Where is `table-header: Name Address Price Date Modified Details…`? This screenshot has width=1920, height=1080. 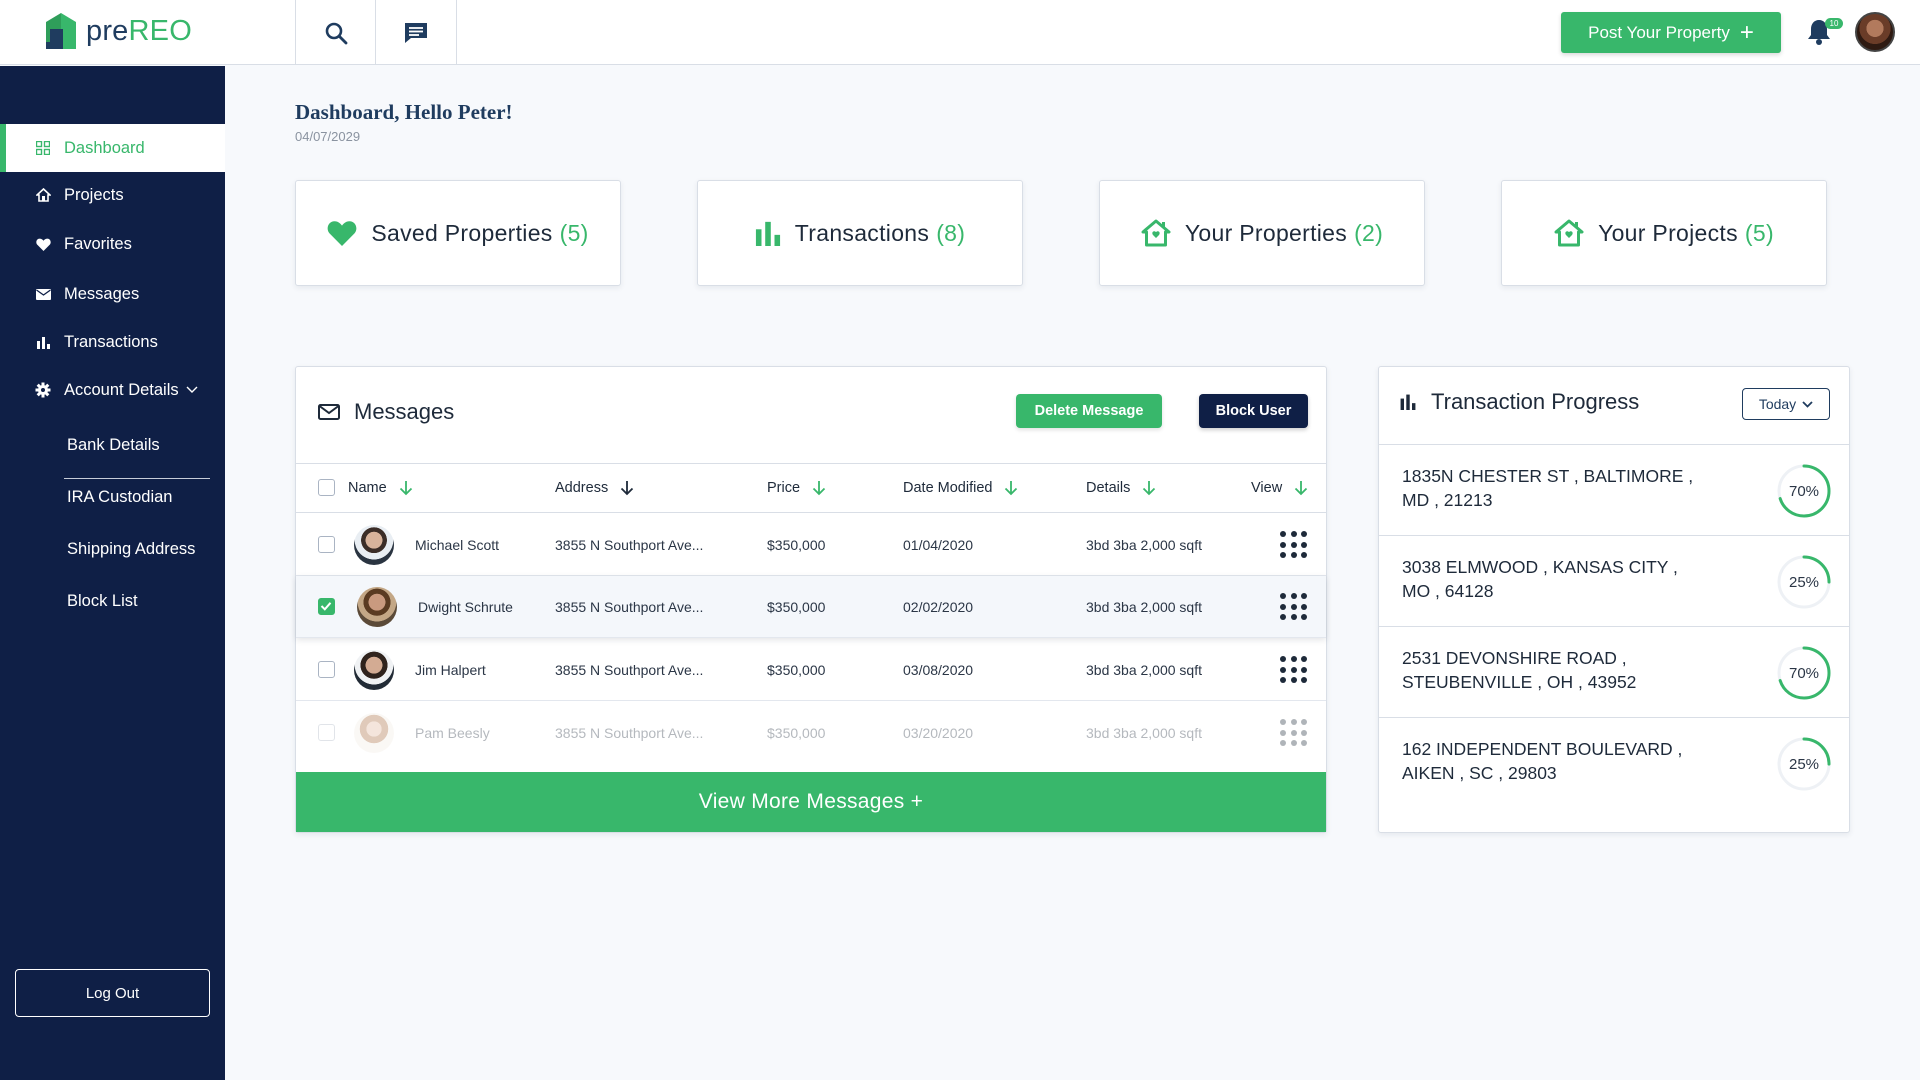 table-header: Name Address Price Date Modified Details… is located at coordinates (811, 488).